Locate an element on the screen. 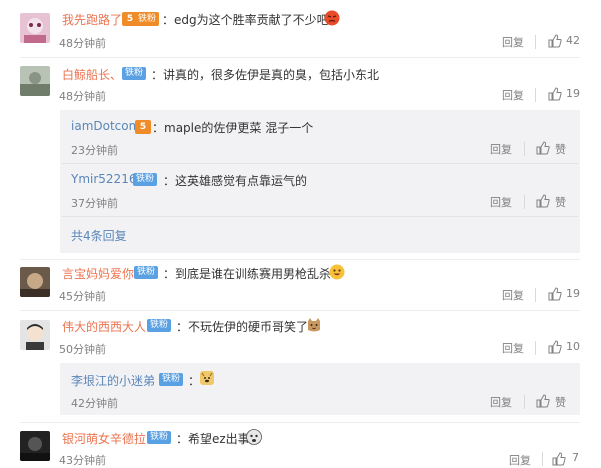  reply-username: iamDotcom is located at coordinates (105, 126).